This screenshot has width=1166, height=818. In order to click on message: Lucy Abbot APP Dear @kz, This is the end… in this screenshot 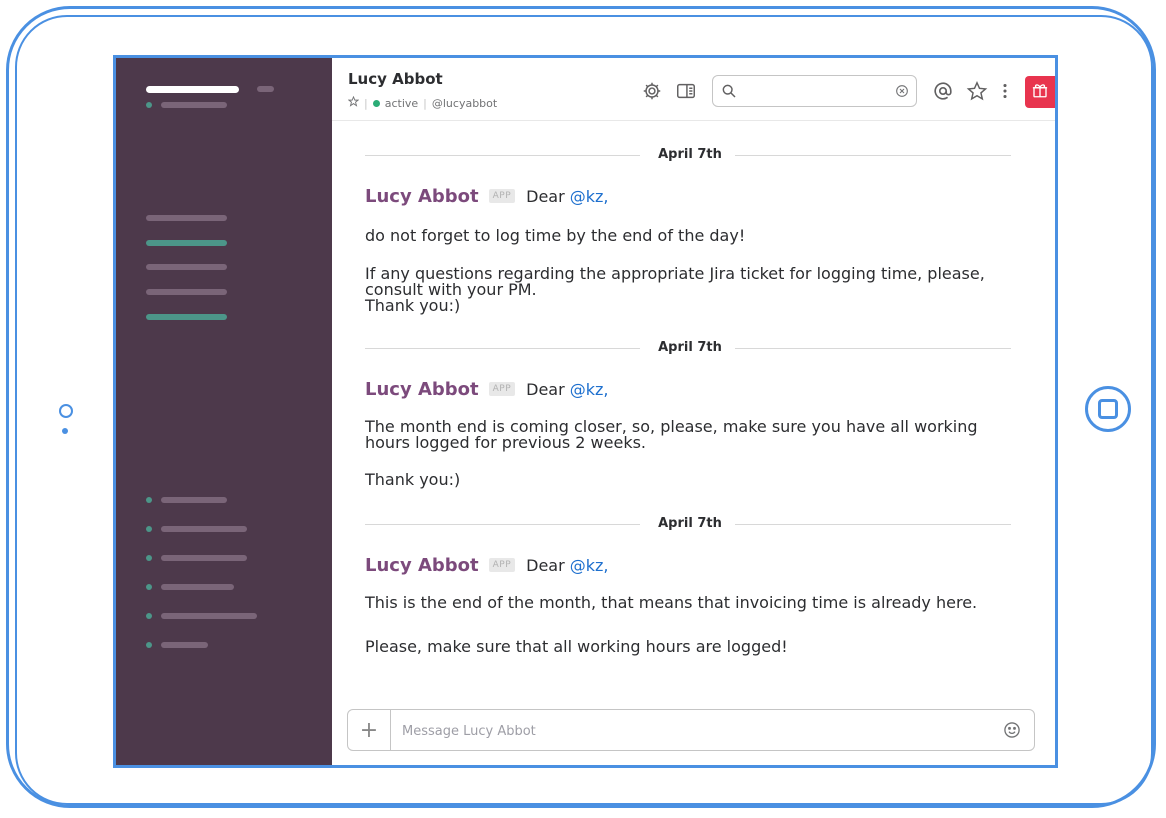, I will do `click(685, 613)`.